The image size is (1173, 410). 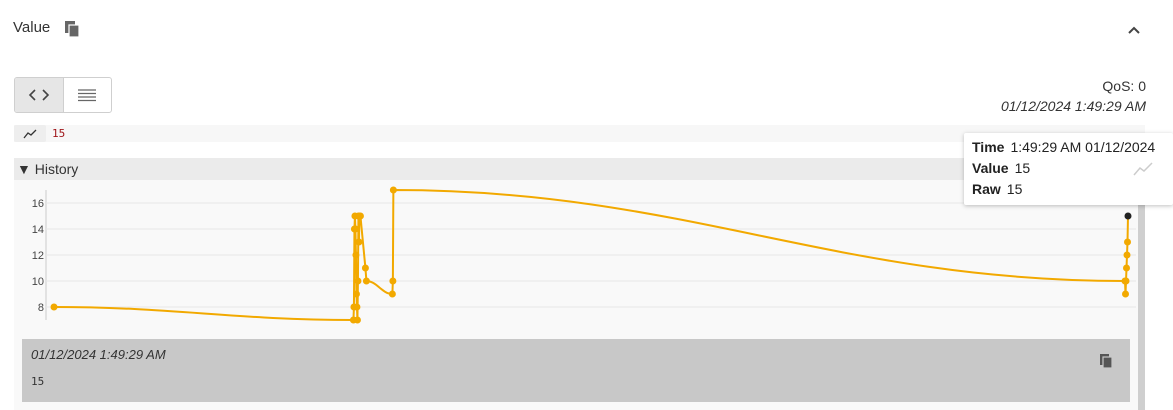 I want to click on detail-panel, so click(x=576, y=370).